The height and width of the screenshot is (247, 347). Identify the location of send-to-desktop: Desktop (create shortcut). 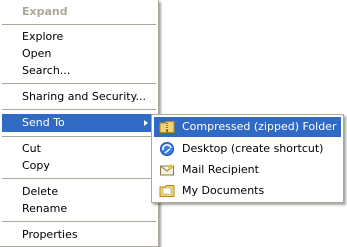
(247, 149).